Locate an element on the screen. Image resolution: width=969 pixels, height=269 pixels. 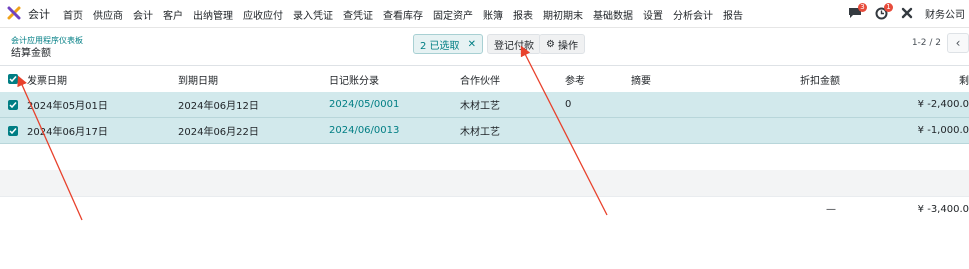
menu-master-data: 基础数据 is located at coordinates (613, 14).